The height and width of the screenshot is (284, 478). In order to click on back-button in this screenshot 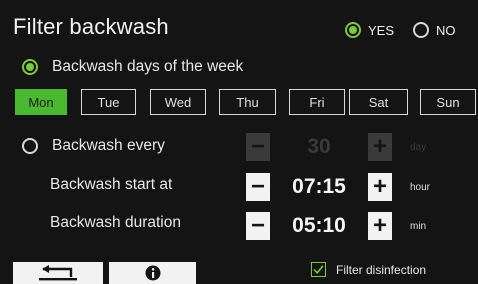, I will do `click(58, 273)`.